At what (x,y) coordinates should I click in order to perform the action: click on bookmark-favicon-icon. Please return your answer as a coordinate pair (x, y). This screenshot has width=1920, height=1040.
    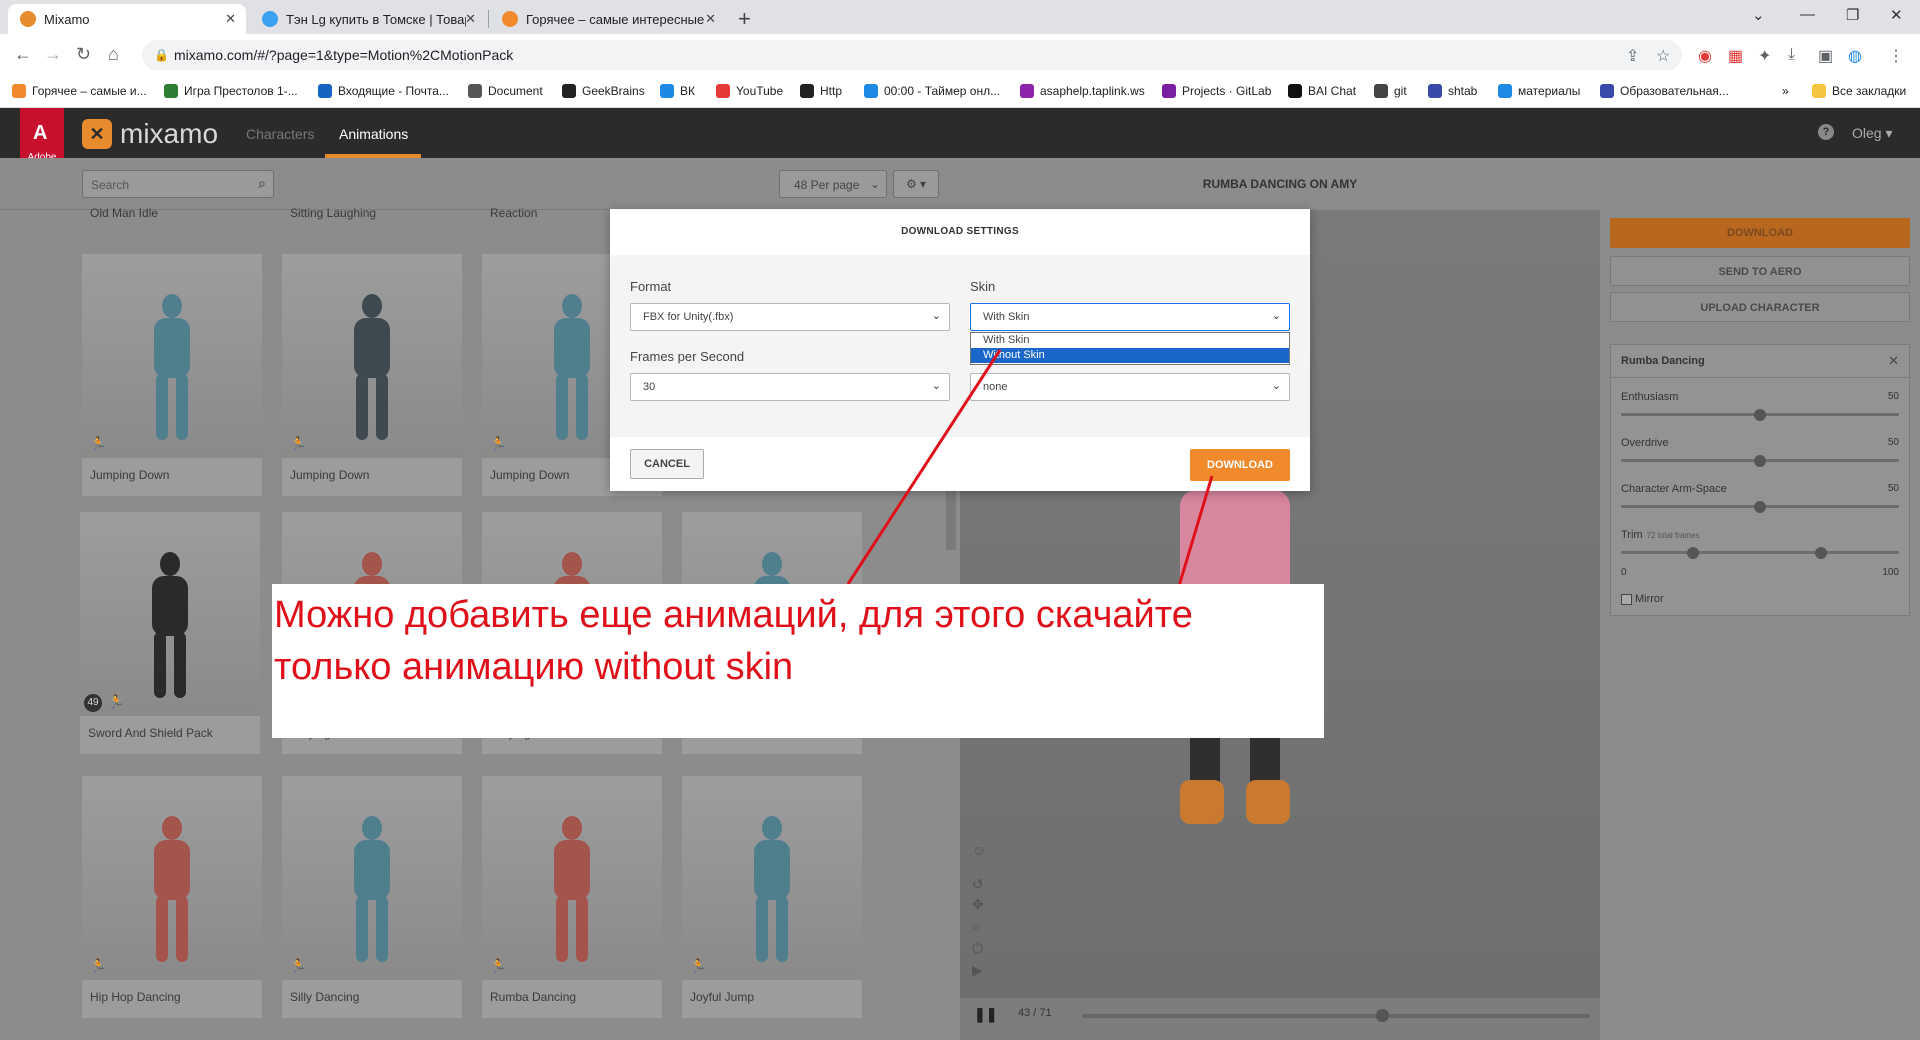
    Looking at the image, I should click on (475, 91).